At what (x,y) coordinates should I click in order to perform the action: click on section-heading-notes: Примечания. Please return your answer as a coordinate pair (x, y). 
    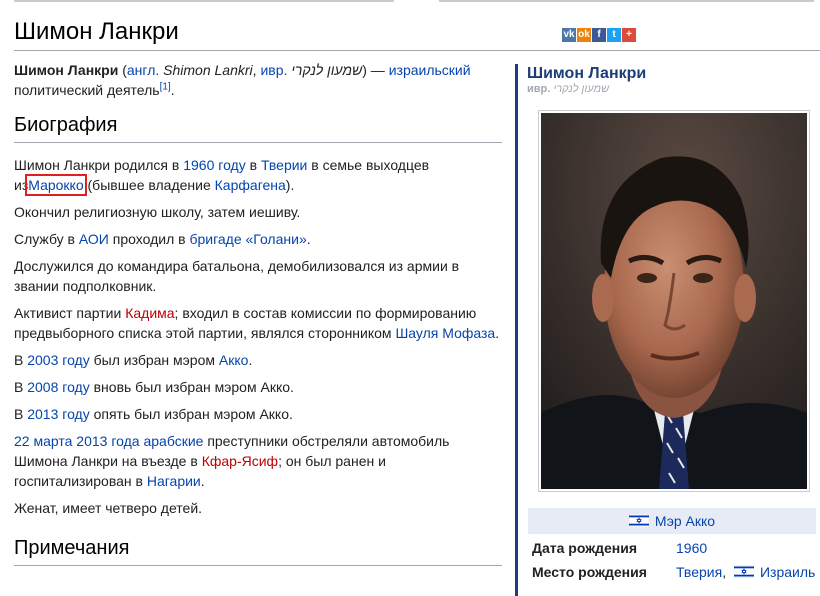
    Looking at the image, I should click on (258, 550).